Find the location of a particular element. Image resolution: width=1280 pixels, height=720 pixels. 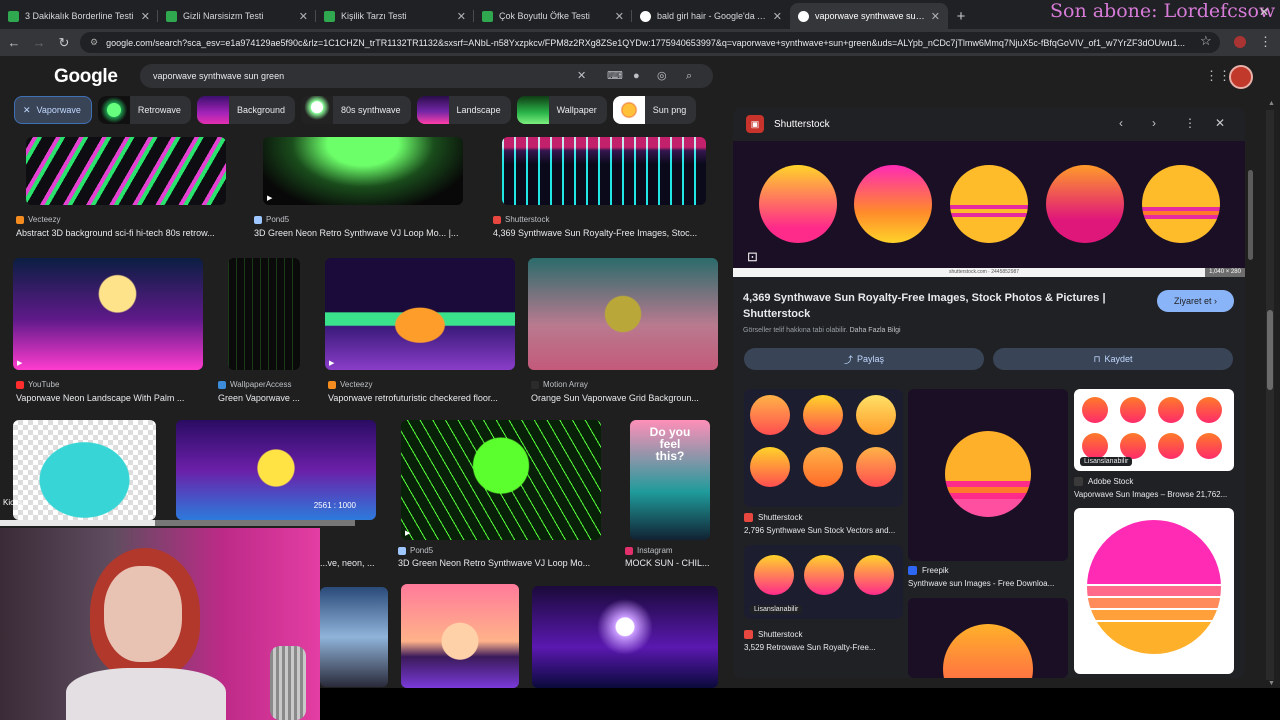

preview-image is located at coordinates (989, 206).